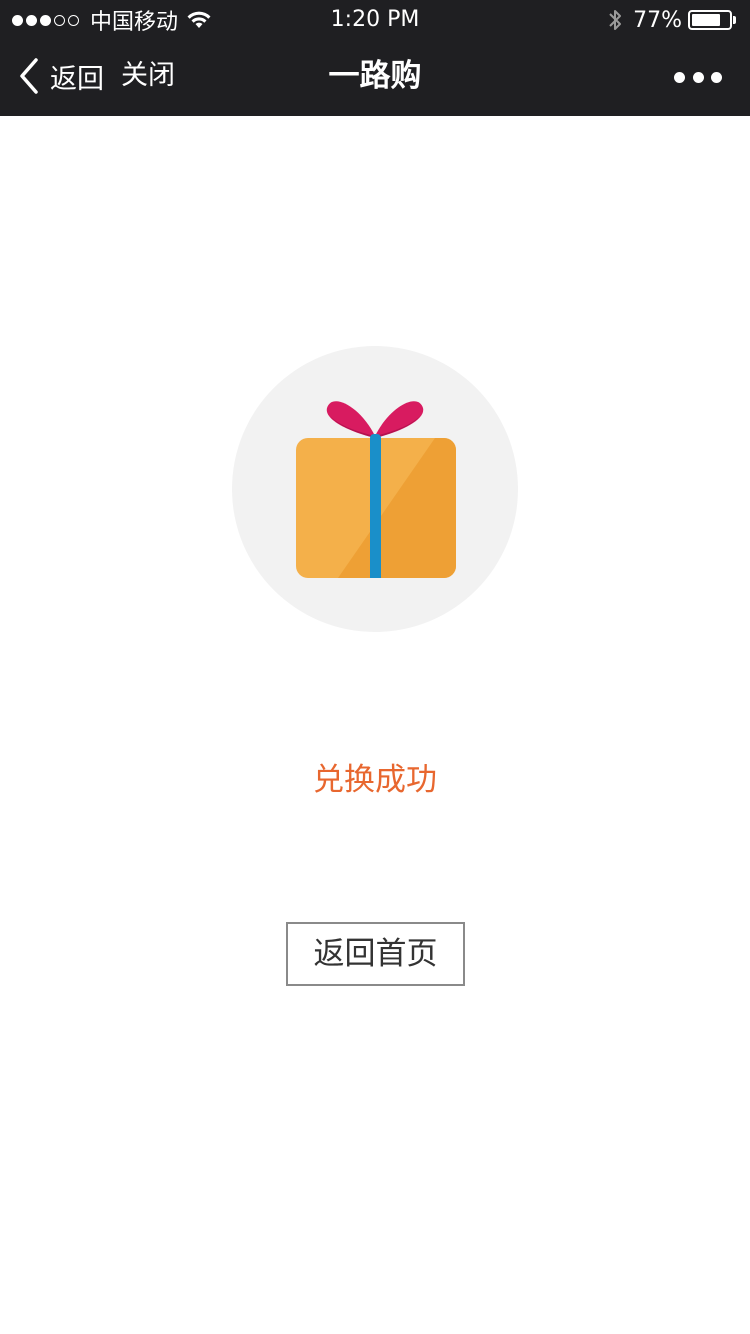  I want to click on battery-fill, so click(706, 20).